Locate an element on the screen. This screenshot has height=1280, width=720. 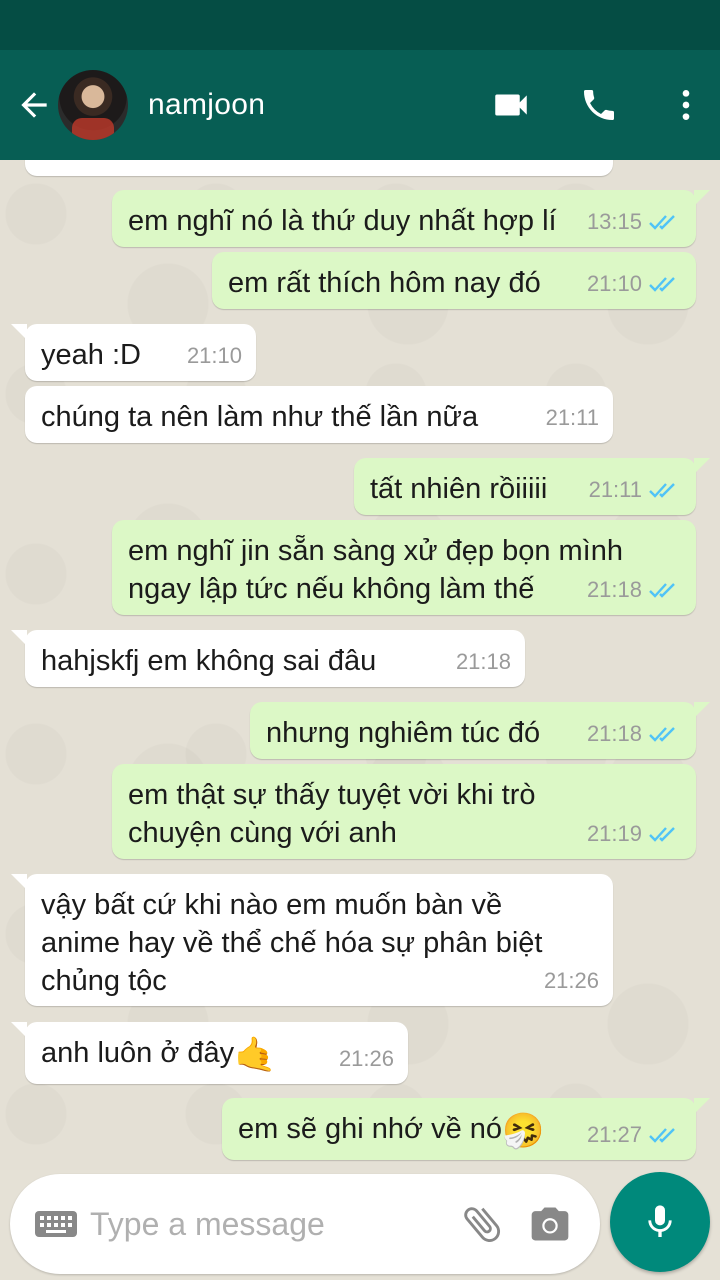
phone-icon is located at coordinates (599, 105).